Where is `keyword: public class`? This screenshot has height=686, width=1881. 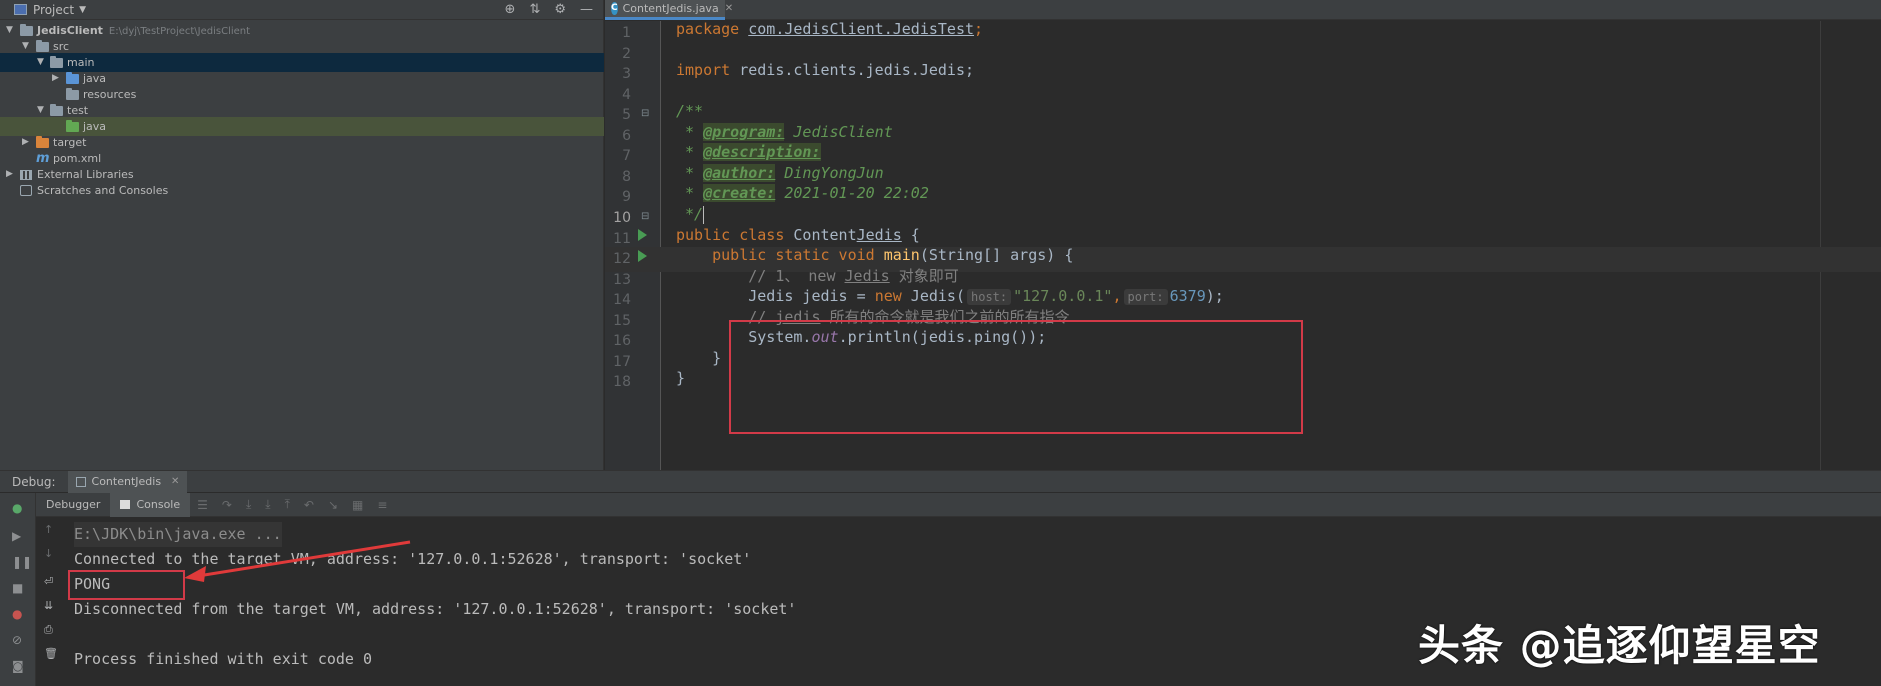
keyword: public class is located at coordinates (730, 235).